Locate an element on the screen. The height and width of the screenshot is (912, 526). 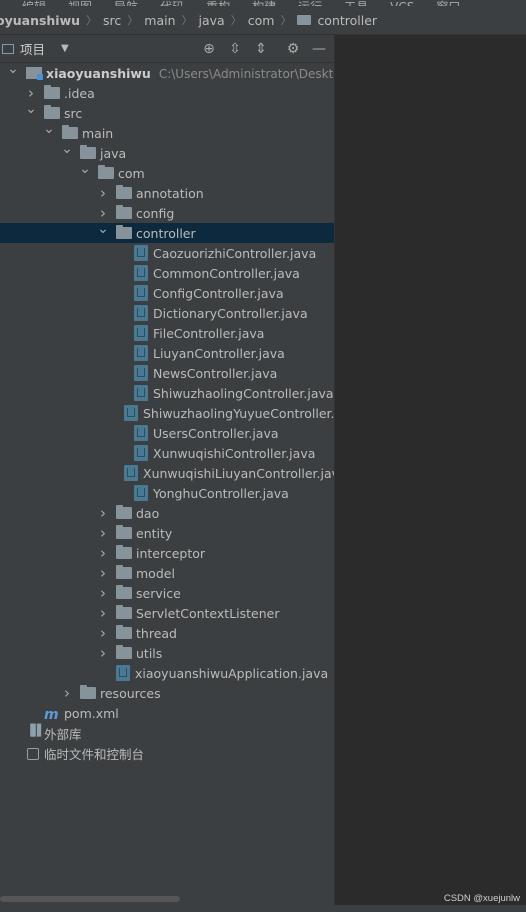
tree-item: ConfigController.java is located at coordinates (167, 293).